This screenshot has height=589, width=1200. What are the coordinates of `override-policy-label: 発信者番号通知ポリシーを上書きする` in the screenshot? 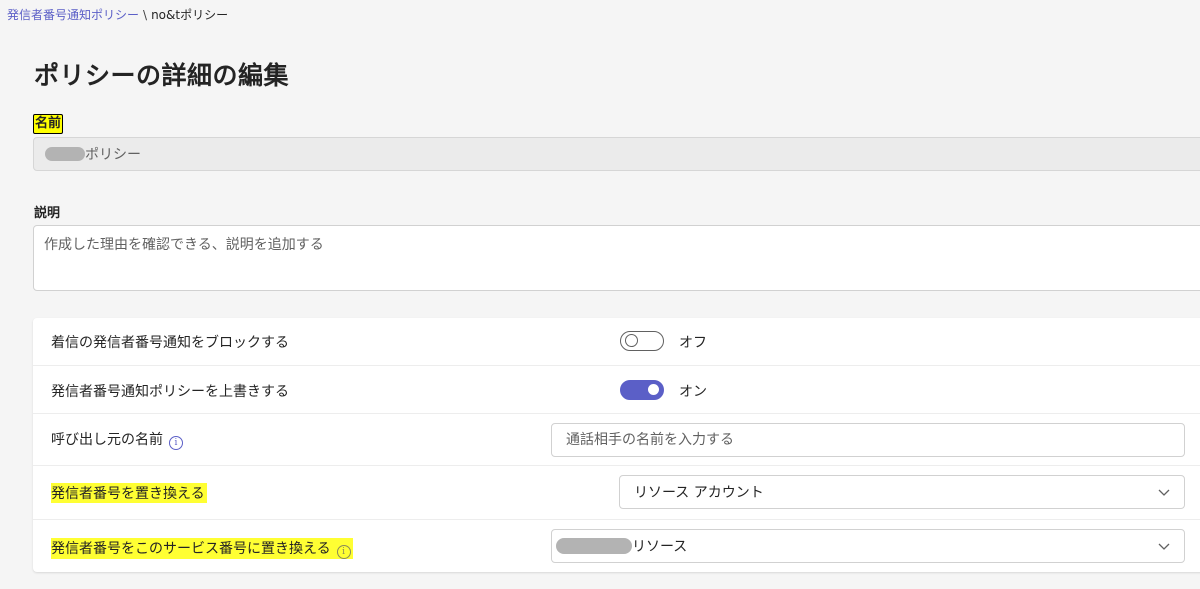 It's located at (170, 392).